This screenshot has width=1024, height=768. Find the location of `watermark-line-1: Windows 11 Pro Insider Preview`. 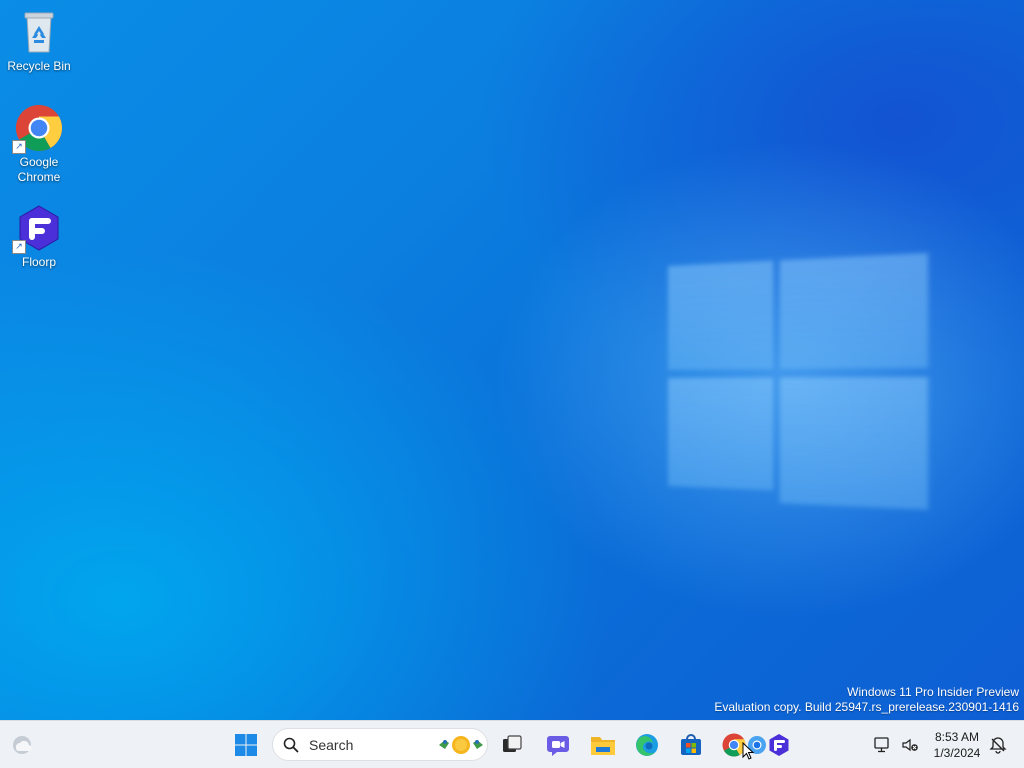

watermark-line-1: Windows 11 Pro Insider Preview is located at coordinates (933, 692).